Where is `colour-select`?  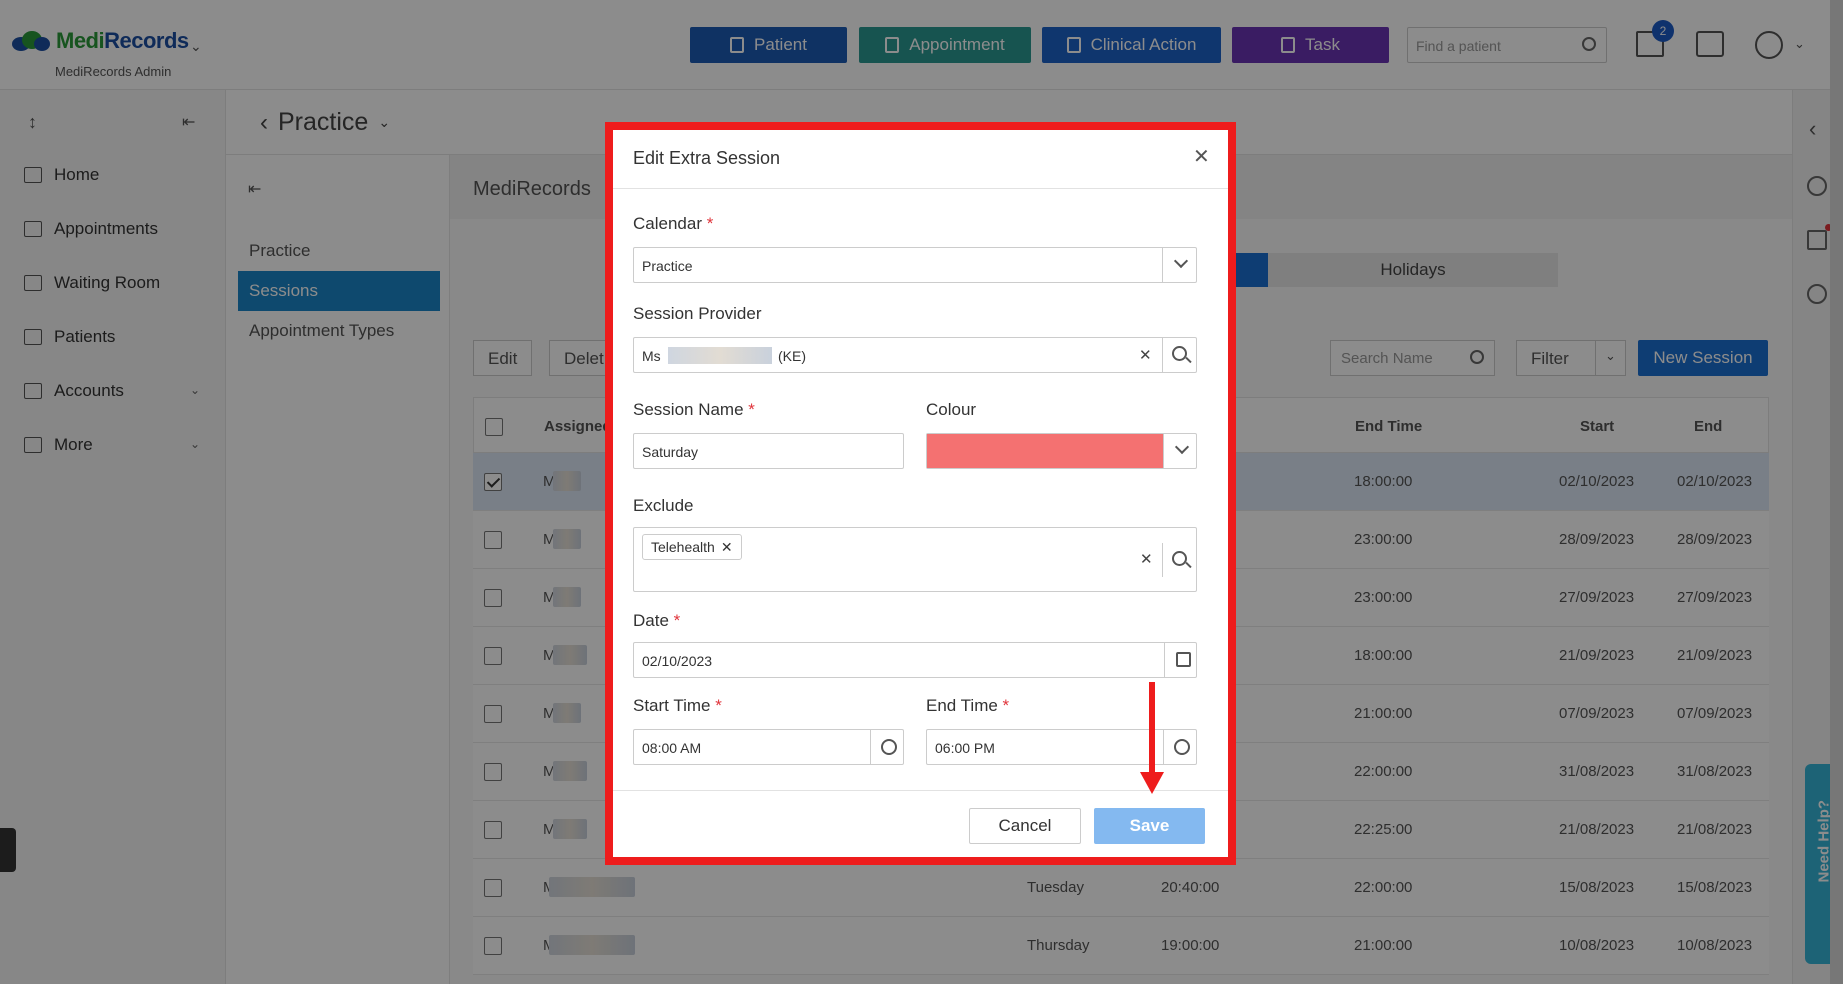 colour-select is located at coordinates (1061, 451).